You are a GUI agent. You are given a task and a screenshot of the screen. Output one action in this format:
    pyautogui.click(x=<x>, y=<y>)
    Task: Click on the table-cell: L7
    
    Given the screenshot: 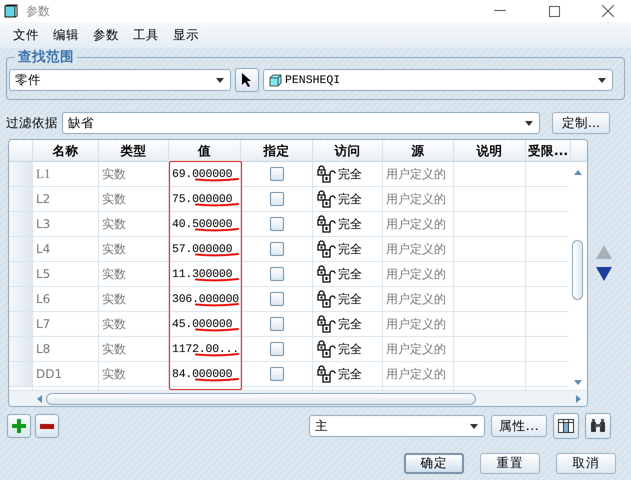 What is the action you would take?
    pyautogui.click(x=66, y=324)
    